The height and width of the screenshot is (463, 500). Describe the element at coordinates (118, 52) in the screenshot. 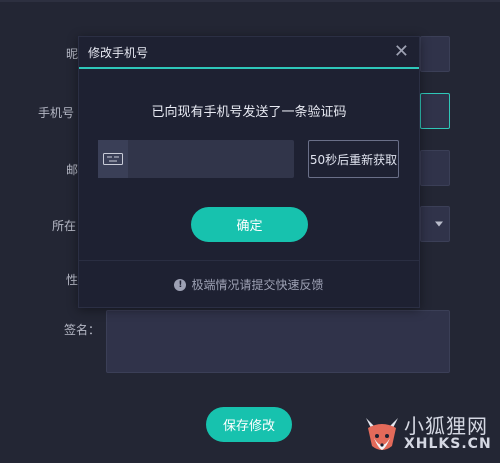

I see `modal-title: 修改手机号` at that location.